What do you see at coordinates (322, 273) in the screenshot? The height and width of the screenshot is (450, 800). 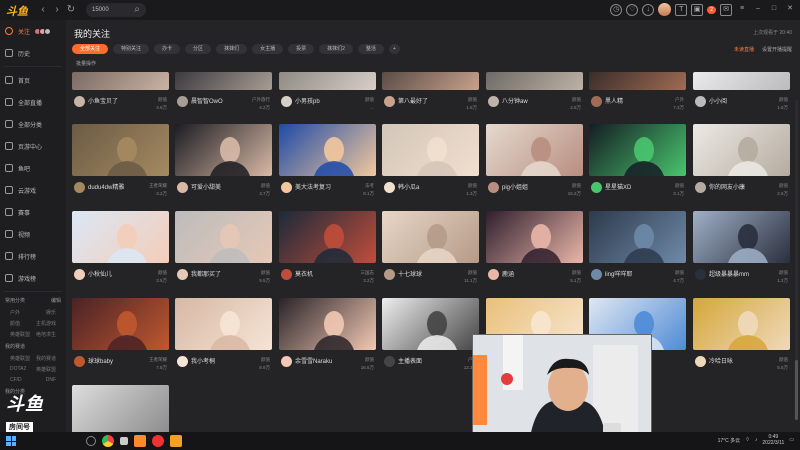 I see `streamer-name: 莫衣机` at bounding box center [322, 273].